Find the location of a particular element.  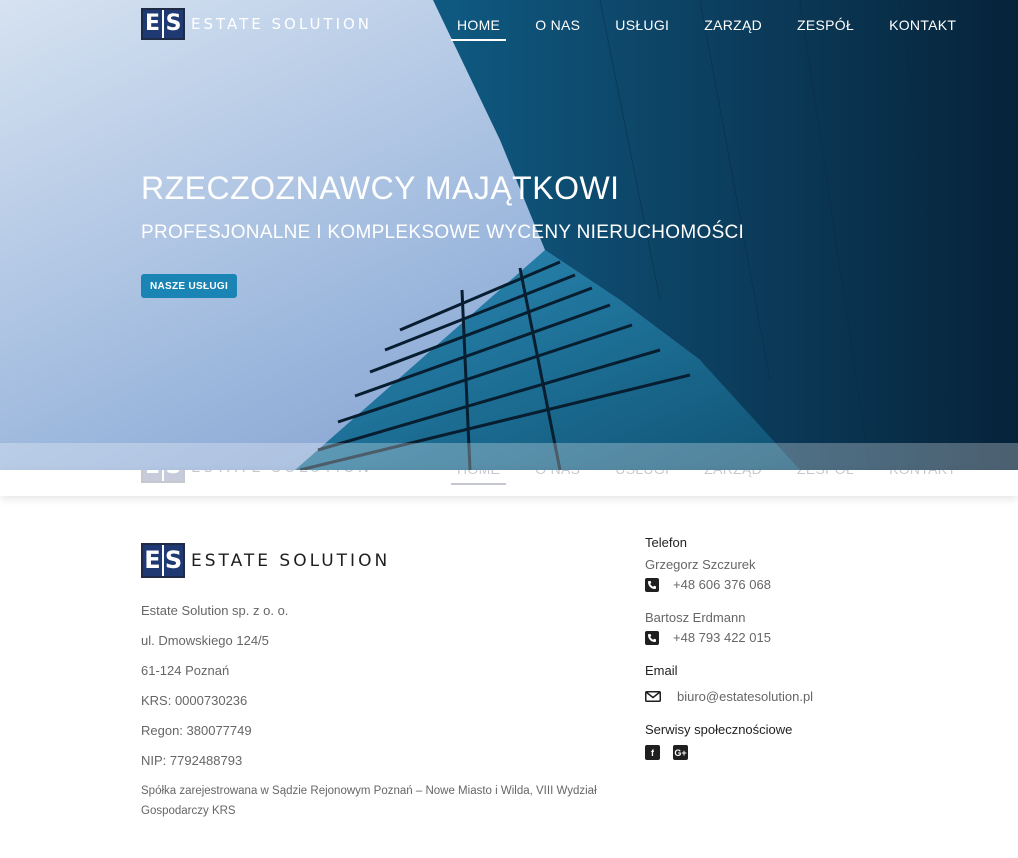

hero-title: RZECZOZNAWCY MAJĄTKOWI is located at coordinates (380, 188).